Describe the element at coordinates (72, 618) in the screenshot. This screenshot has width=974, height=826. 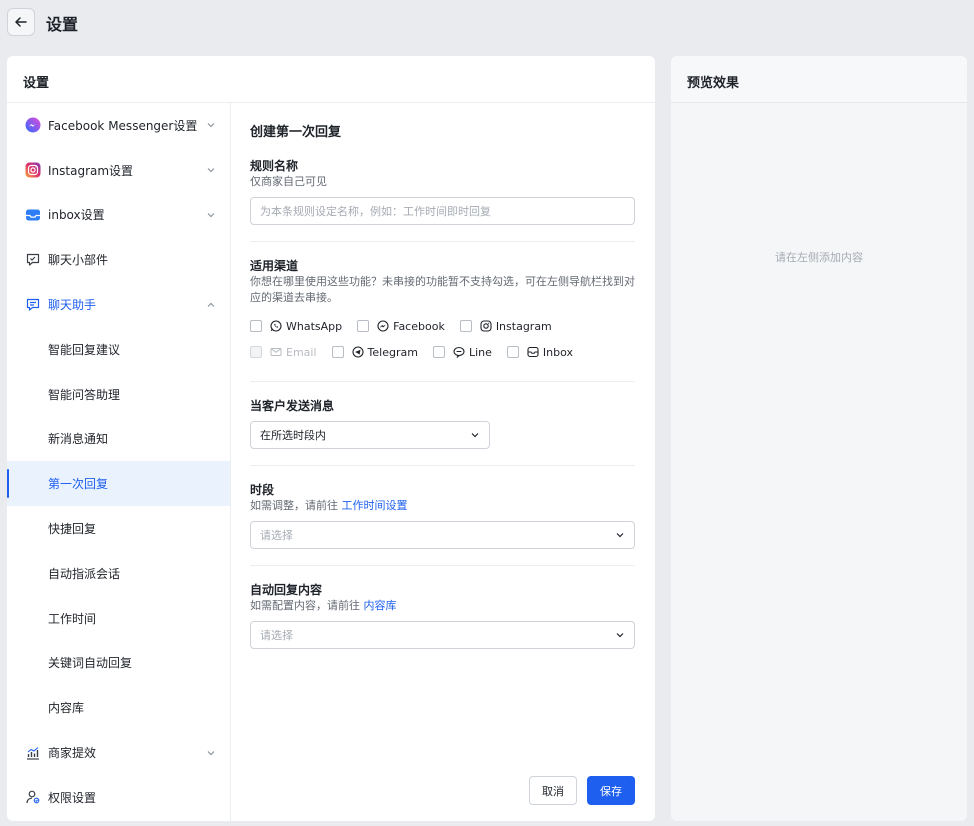
I see `sidebar-item-label: 工作时间` at that location.